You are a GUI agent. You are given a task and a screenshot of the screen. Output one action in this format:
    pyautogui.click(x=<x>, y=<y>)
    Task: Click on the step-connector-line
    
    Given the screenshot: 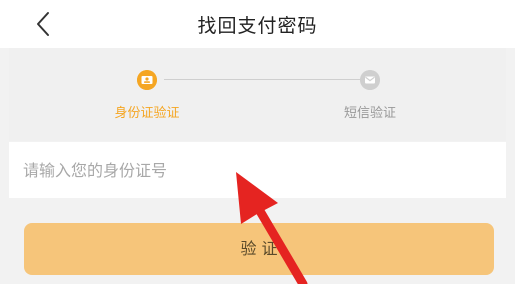 What is the action you would take?
    pyautogui.click(x=264, y=79)
    